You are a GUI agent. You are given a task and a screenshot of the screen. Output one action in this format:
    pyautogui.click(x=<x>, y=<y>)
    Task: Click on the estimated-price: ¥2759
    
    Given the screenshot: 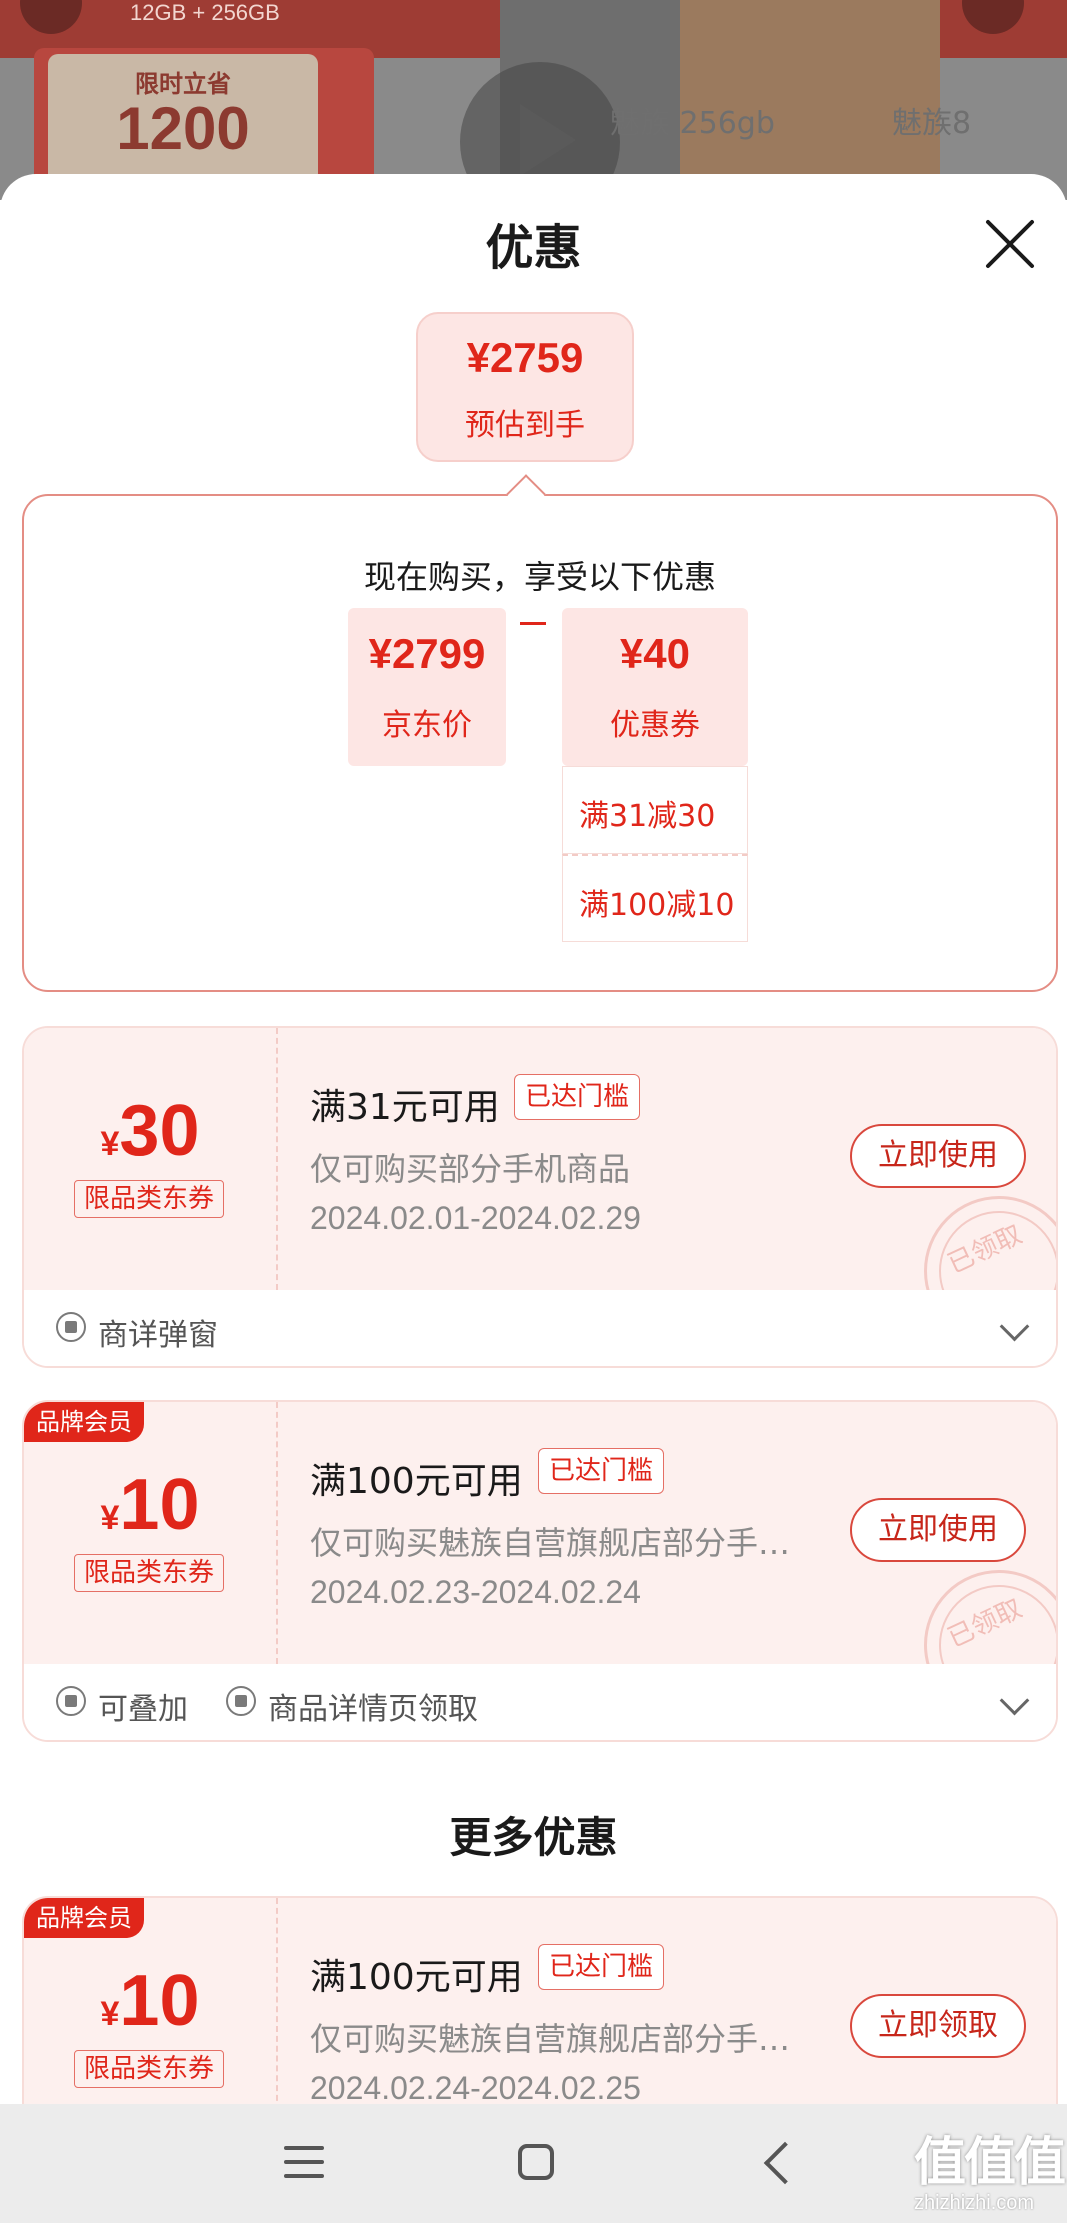 What is the action you would take?
    pyautogui.click(x=525, y=357)
    